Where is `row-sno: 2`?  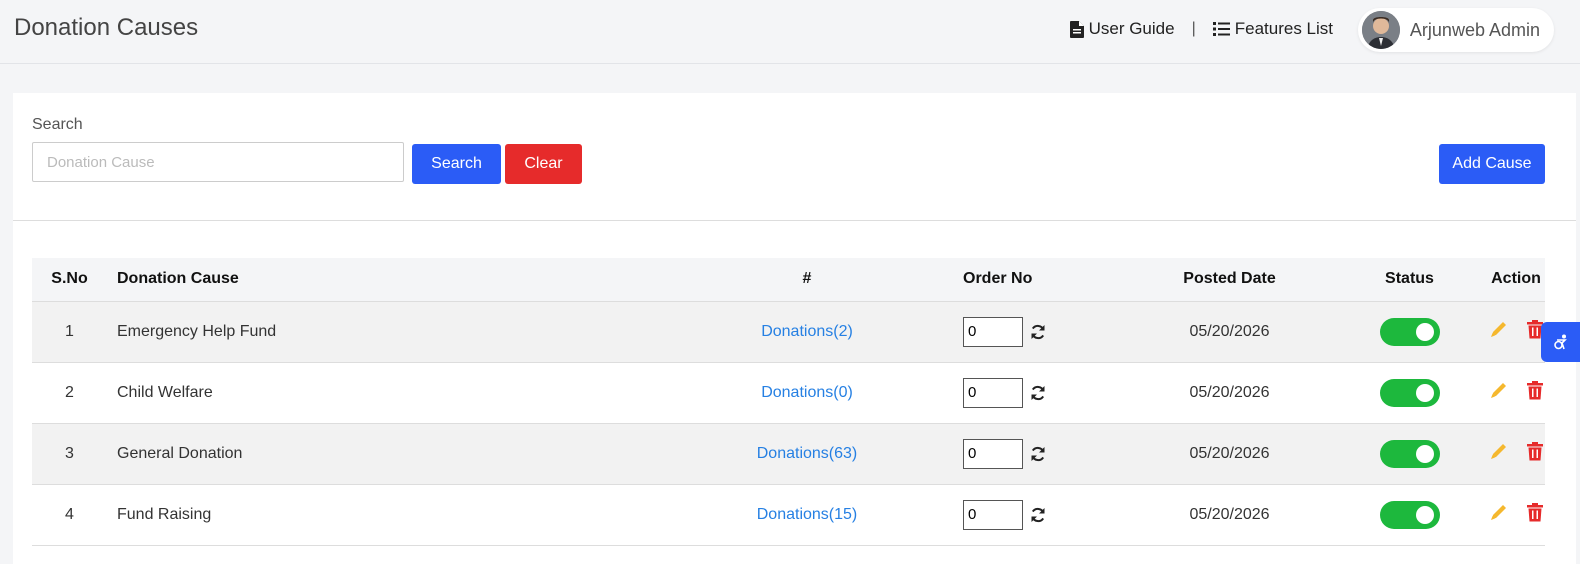
row-sno: 2 is located at coordinates (69, 392).